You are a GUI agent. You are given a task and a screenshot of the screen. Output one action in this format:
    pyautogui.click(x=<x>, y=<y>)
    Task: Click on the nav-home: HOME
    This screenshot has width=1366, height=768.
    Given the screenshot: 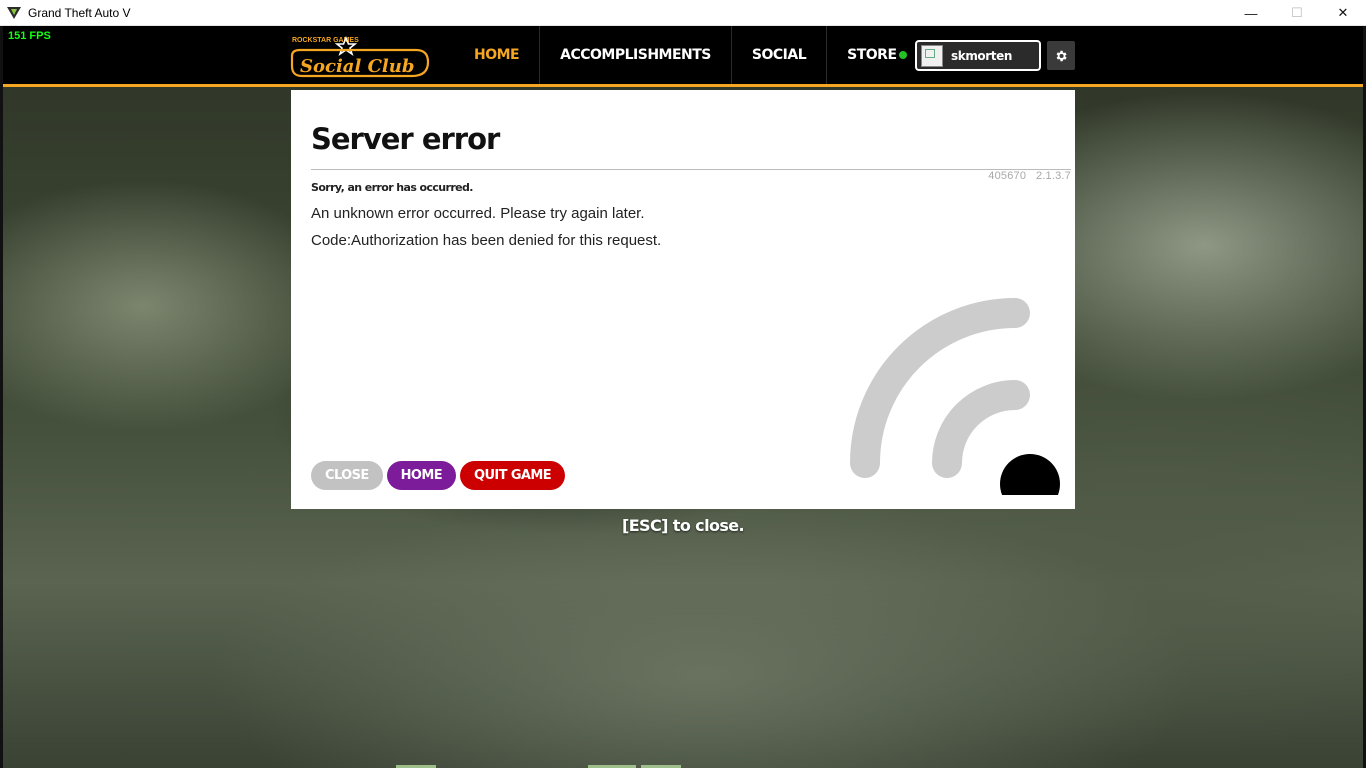 What is the action you would take?
    pyautogui.click(x=497, y=55)
    